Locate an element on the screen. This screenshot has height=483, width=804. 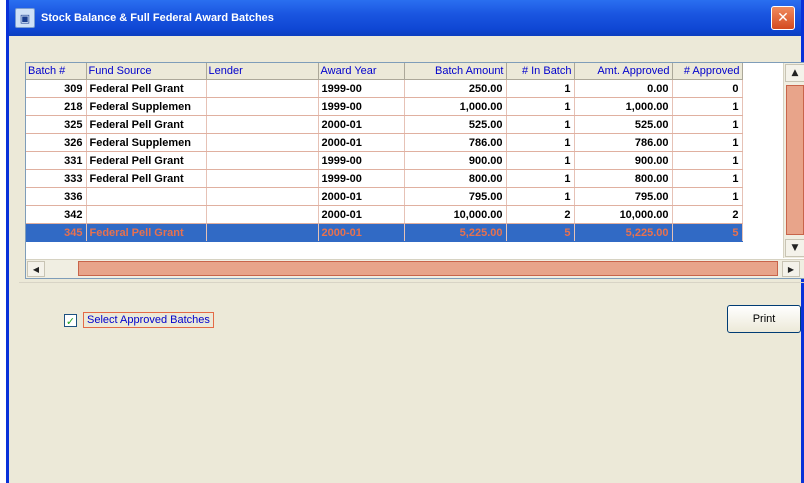
vertical-scroll-thumb is located at coordinates (795, 160).